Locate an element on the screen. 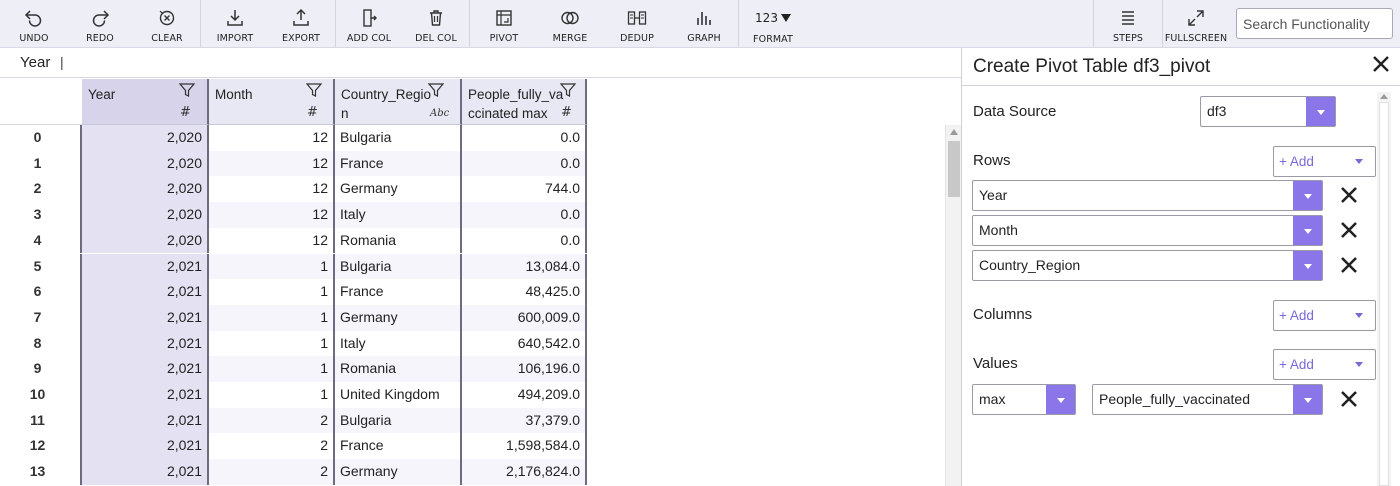  clear-button: CLEAR is located at coordinates (167, 24).